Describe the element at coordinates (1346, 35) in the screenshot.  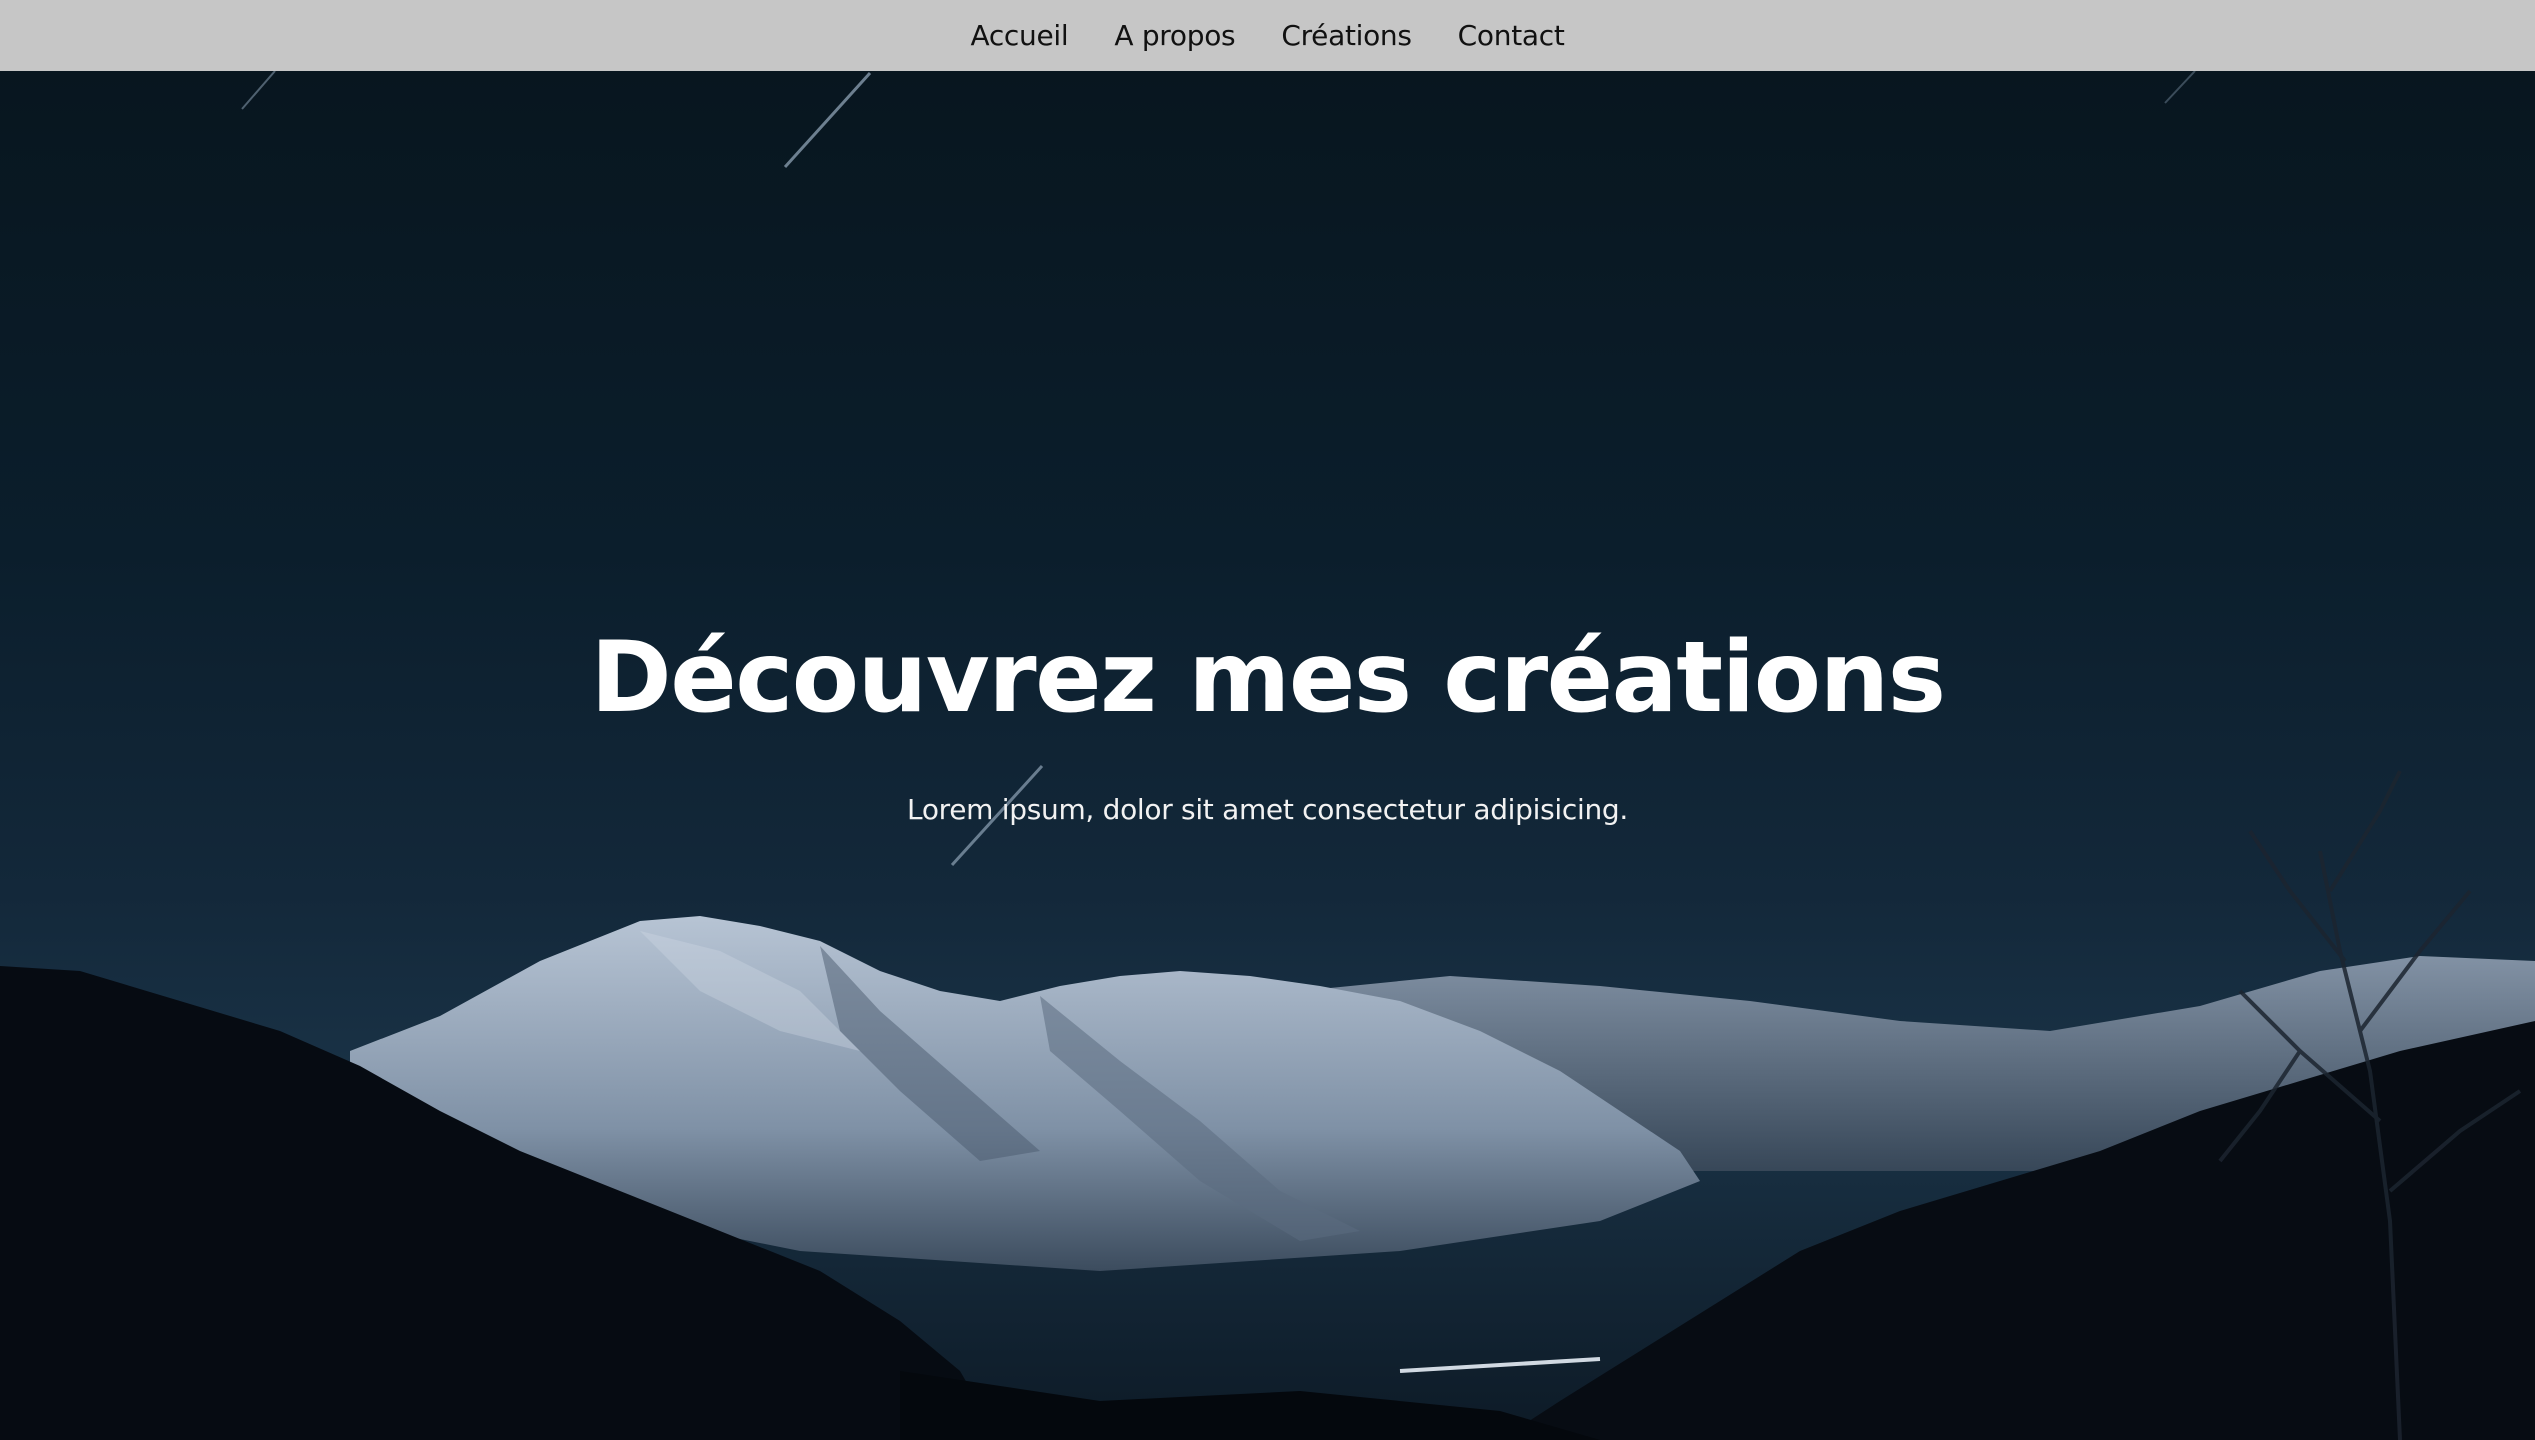
I see `nav-link-creations: Créations` at that location.